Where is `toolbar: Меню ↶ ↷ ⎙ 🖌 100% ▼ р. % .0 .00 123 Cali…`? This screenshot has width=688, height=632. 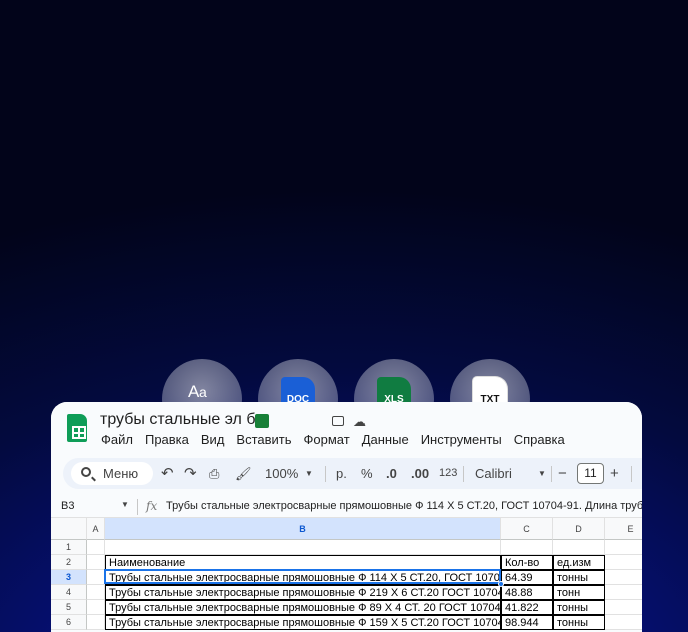 toolbar: Меню ↶ ↷ ⎙ 🖌 100% ▼ р. % .0 .00 123 Cali… is located at coordinates (352, 473).